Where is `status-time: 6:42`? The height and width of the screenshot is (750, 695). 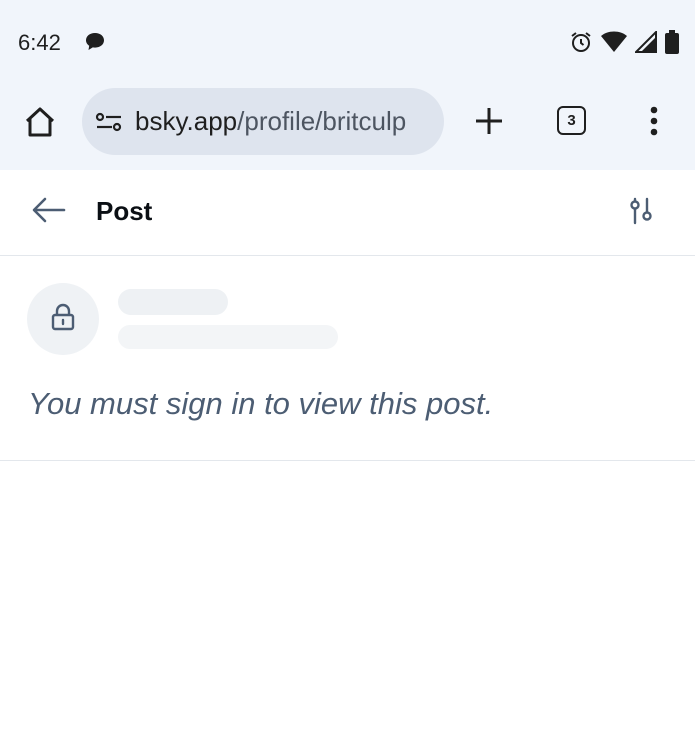
status-time: 6:42 is located at coordinates (39, 42).